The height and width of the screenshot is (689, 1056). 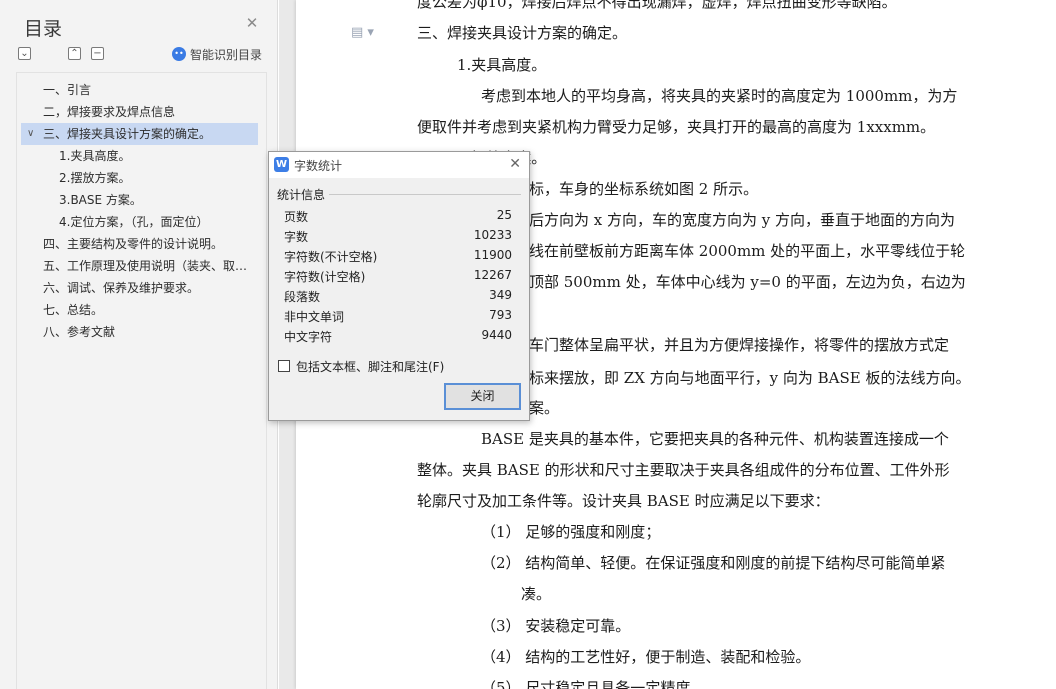 I want to click on expand-all-icon: ⌃, so click(x=74, y=53).